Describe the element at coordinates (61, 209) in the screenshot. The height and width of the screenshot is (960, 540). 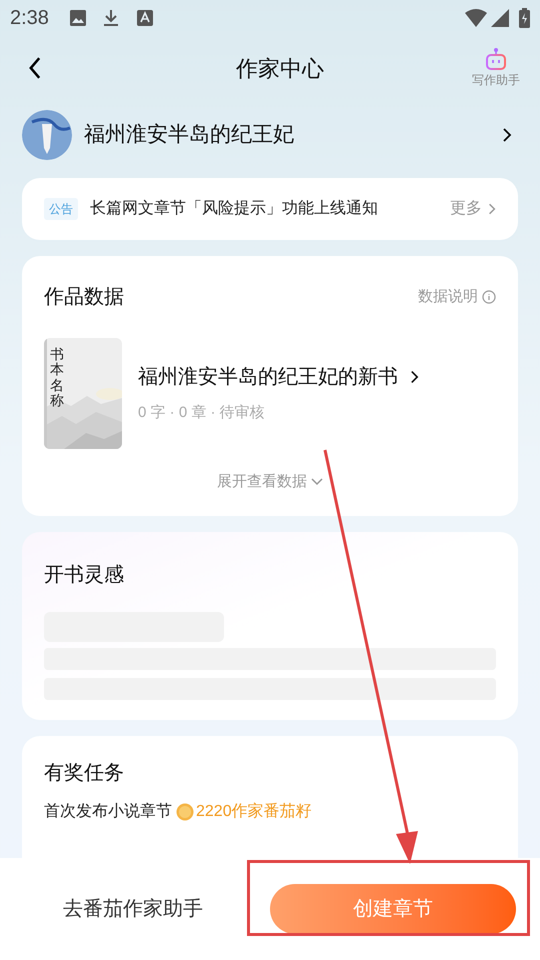
I see `notice-tag: 公告` at that location.